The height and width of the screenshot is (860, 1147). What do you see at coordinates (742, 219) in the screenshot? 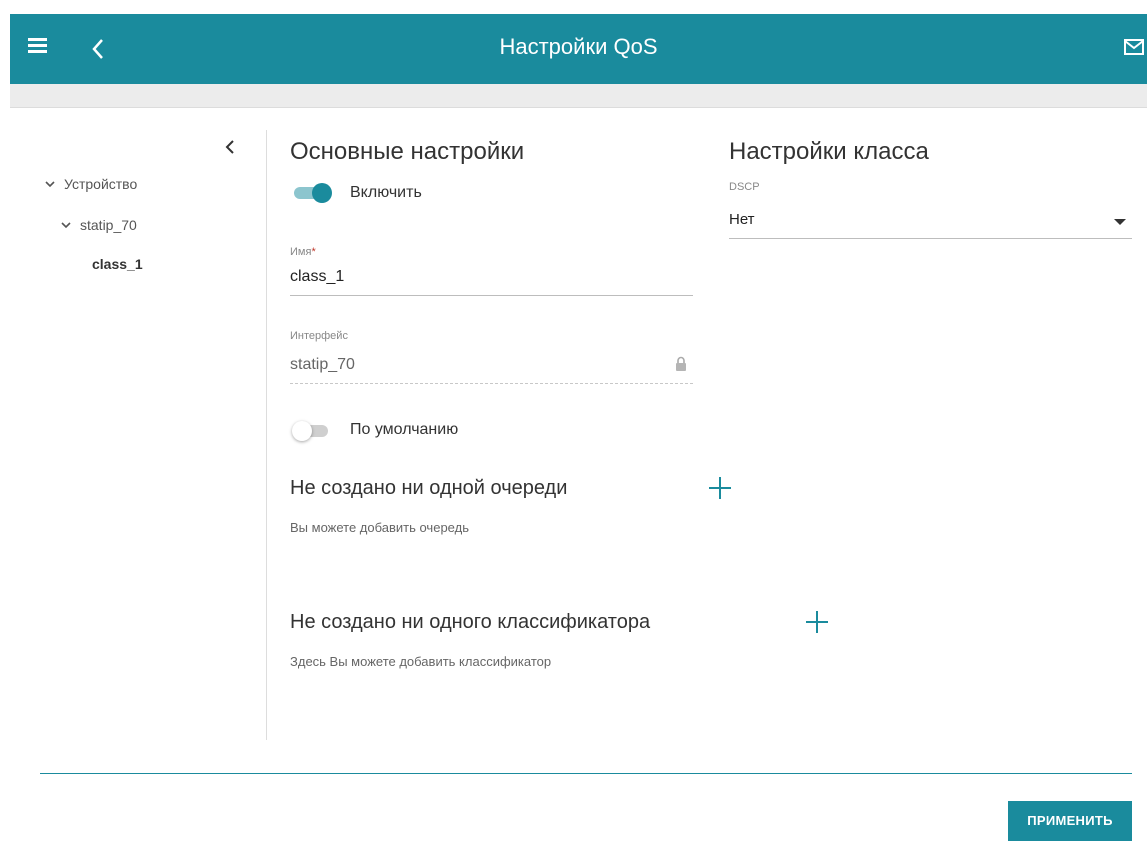
I see `dscp-select-value: Нет` at bounding box center [742, 219].